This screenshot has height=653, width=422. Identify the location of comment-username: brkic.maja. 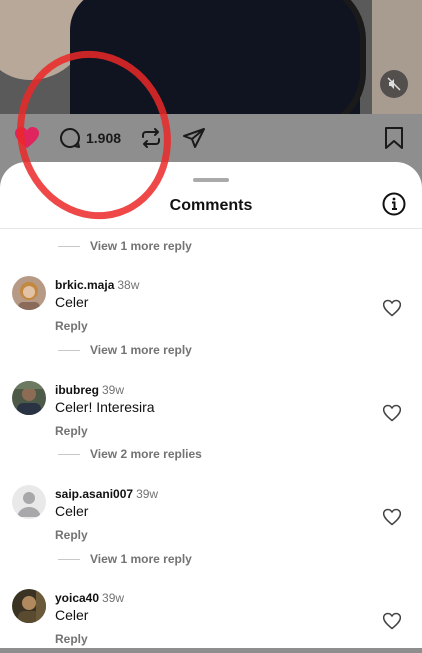
(84, 285).